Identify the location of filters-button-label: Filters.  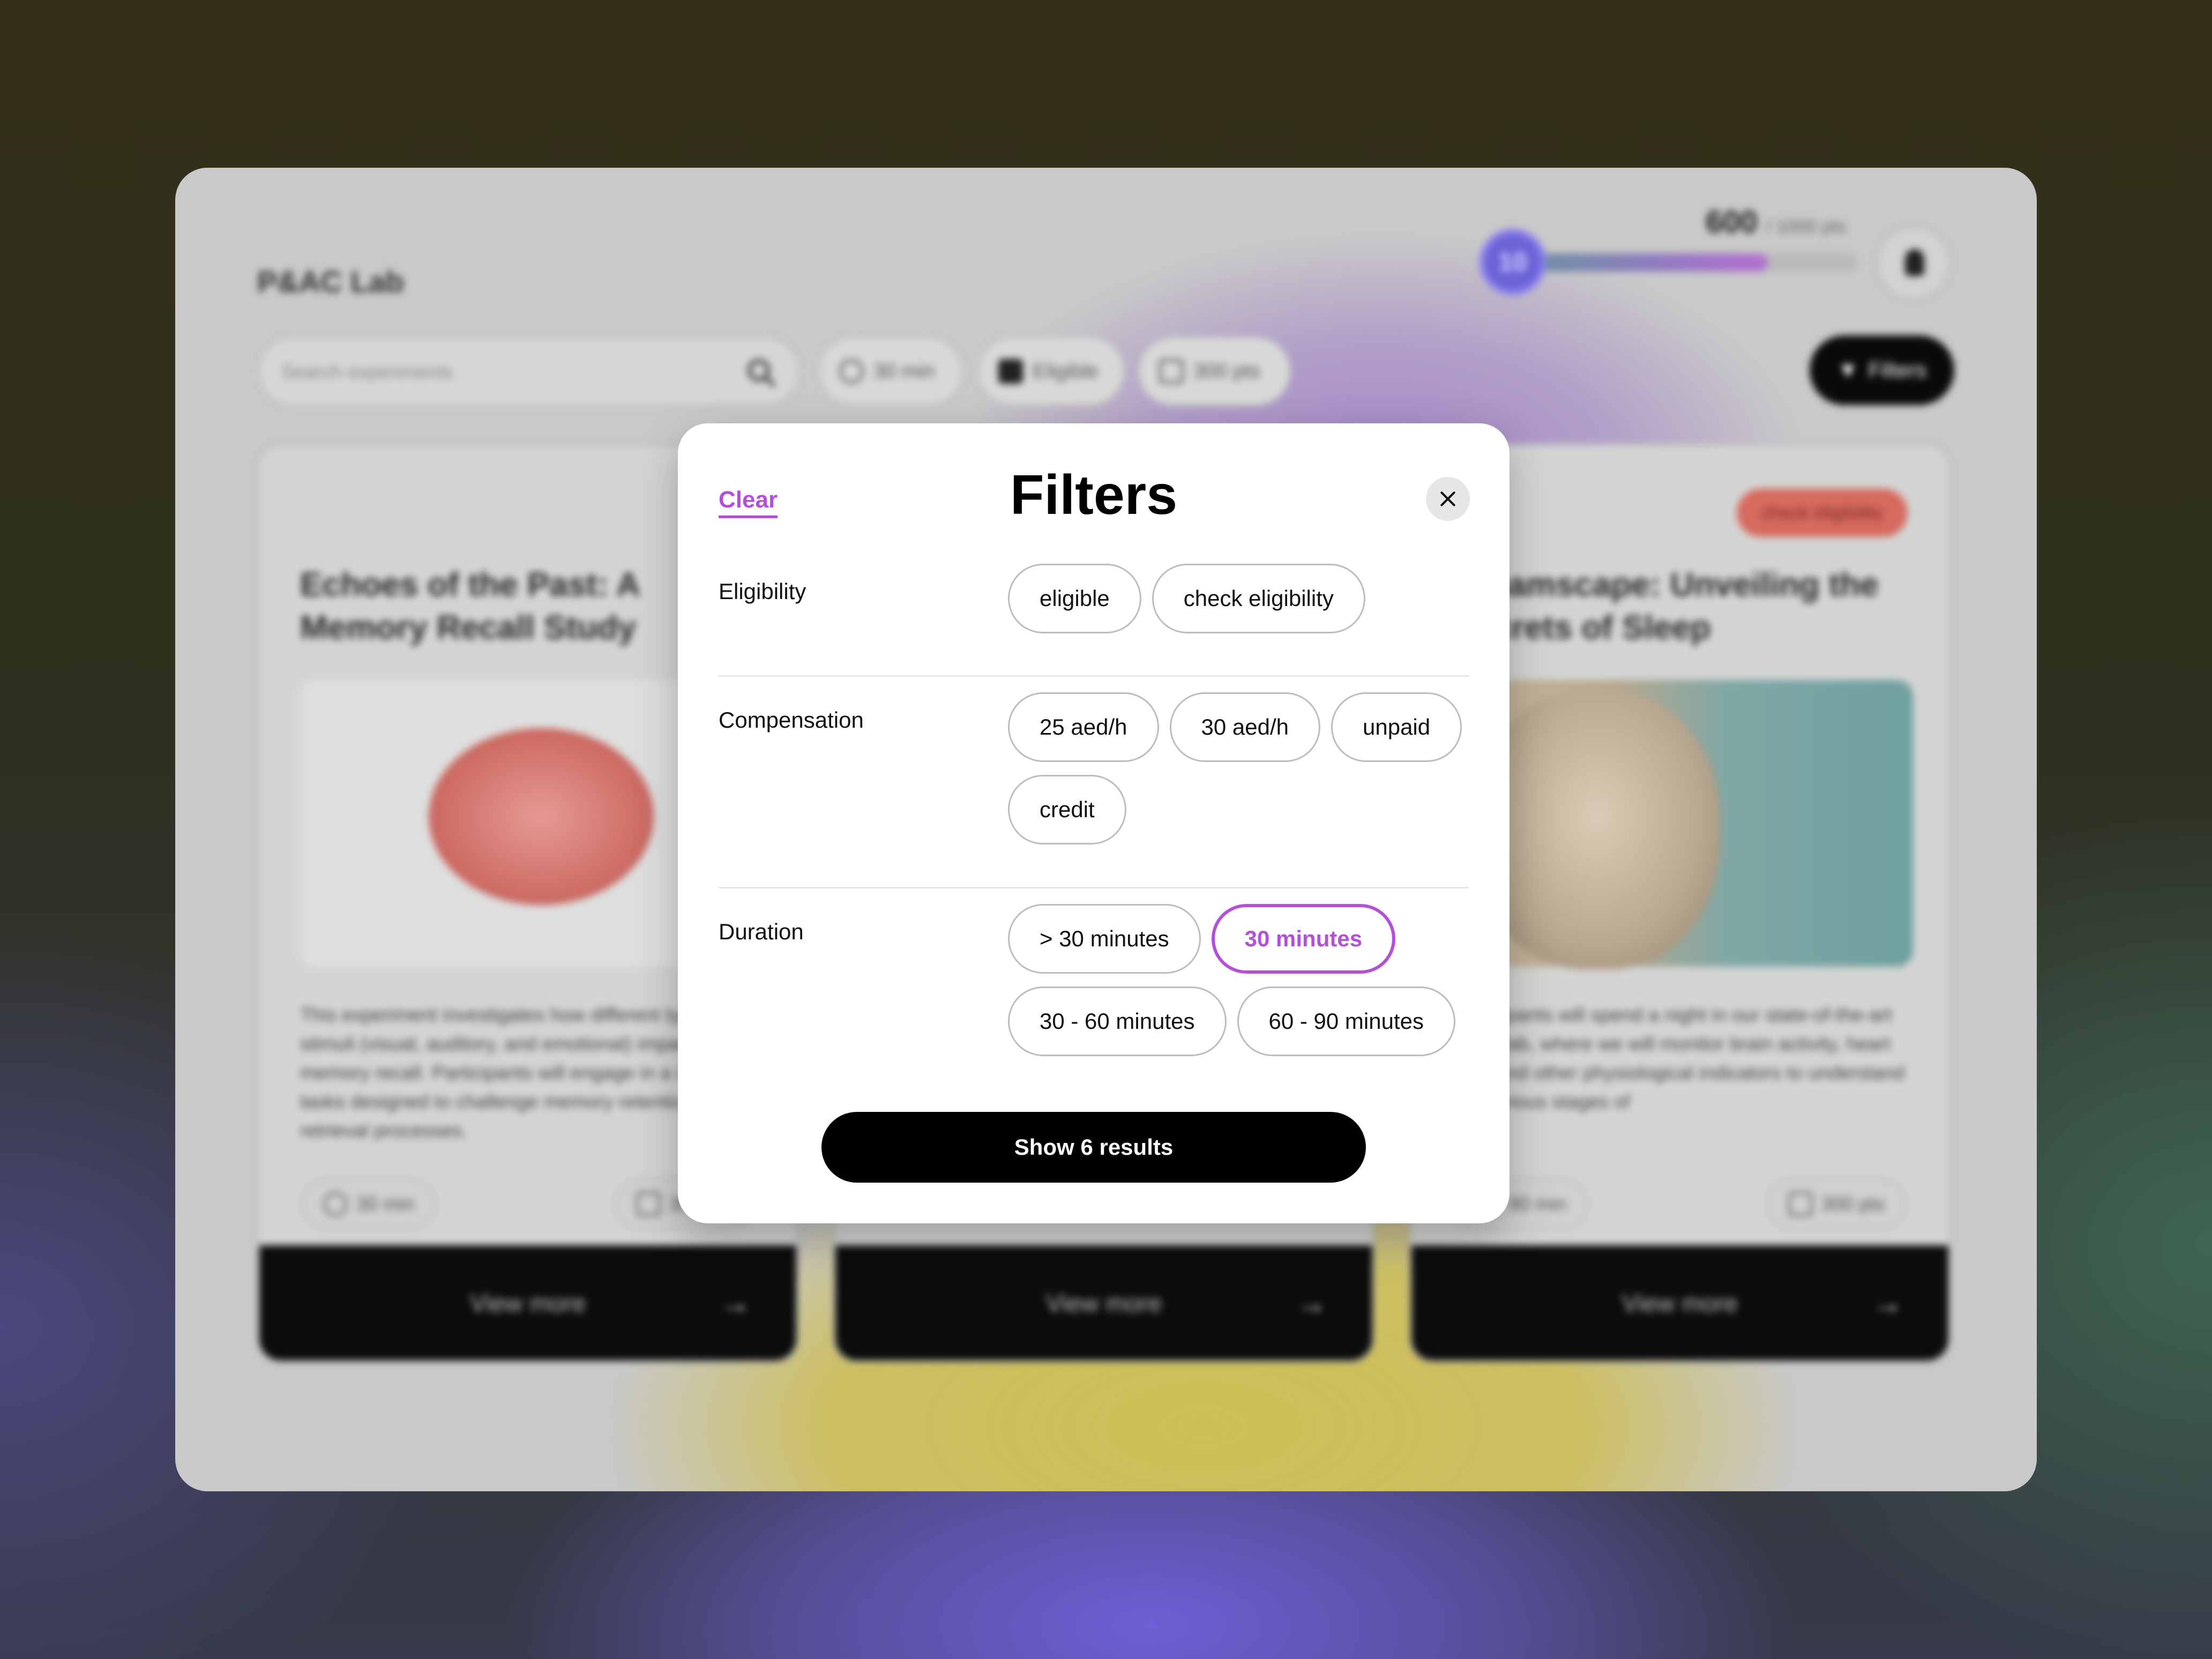
(1897, 370).